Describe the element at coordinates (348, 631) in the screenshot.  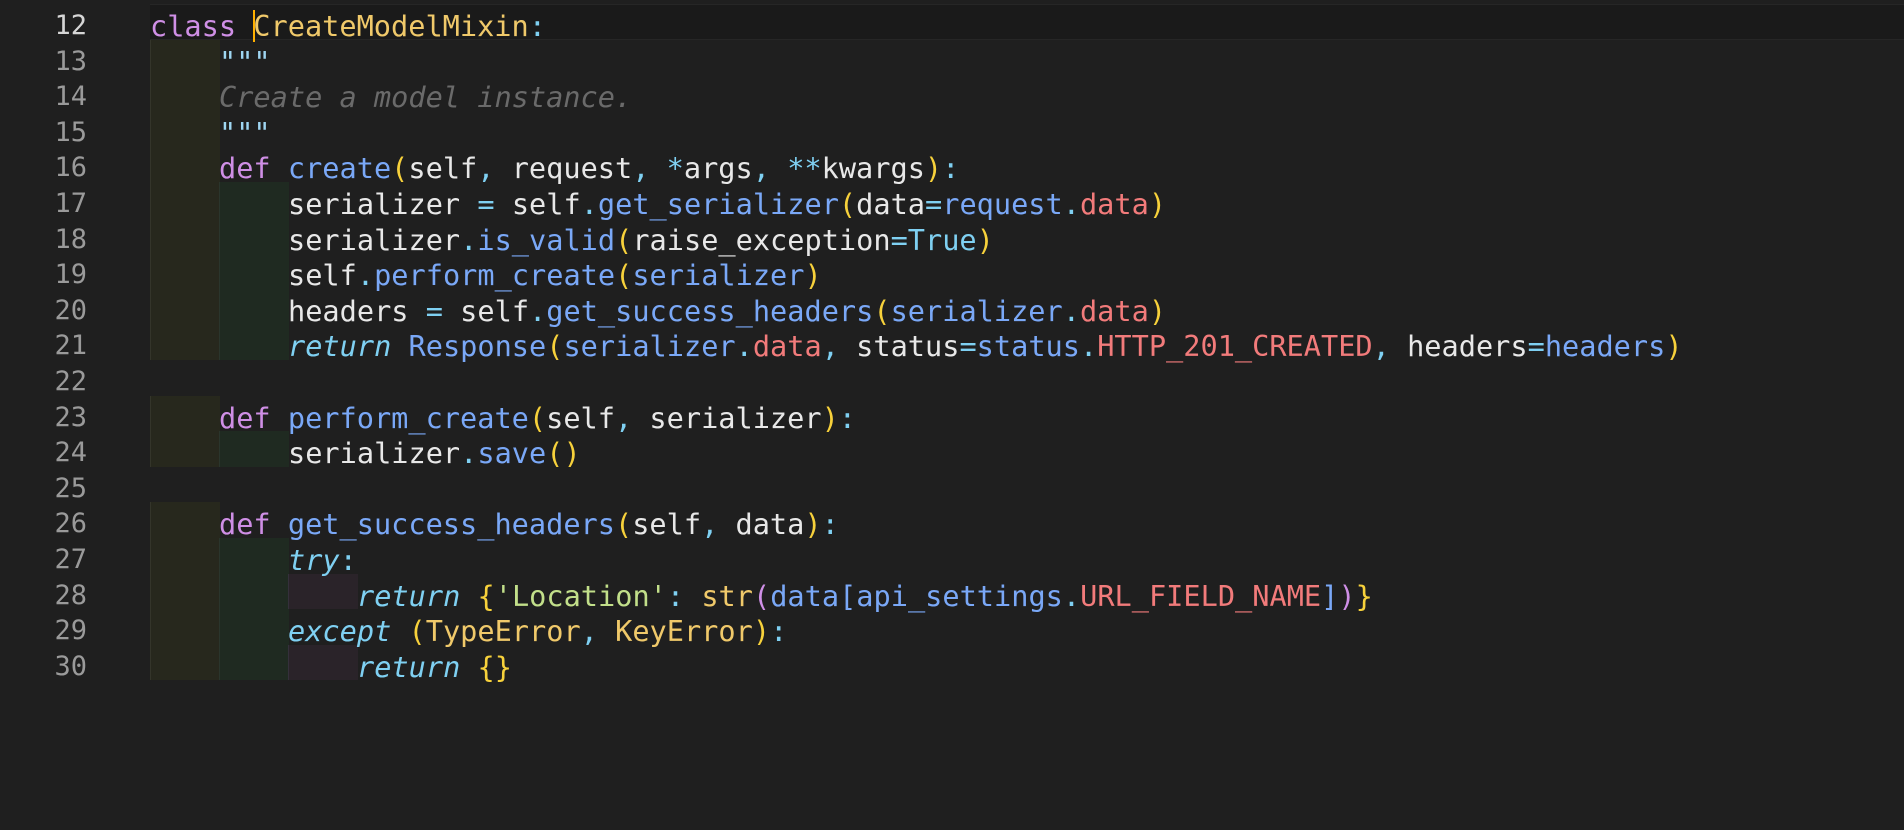
I see `code-token: except` at that location.